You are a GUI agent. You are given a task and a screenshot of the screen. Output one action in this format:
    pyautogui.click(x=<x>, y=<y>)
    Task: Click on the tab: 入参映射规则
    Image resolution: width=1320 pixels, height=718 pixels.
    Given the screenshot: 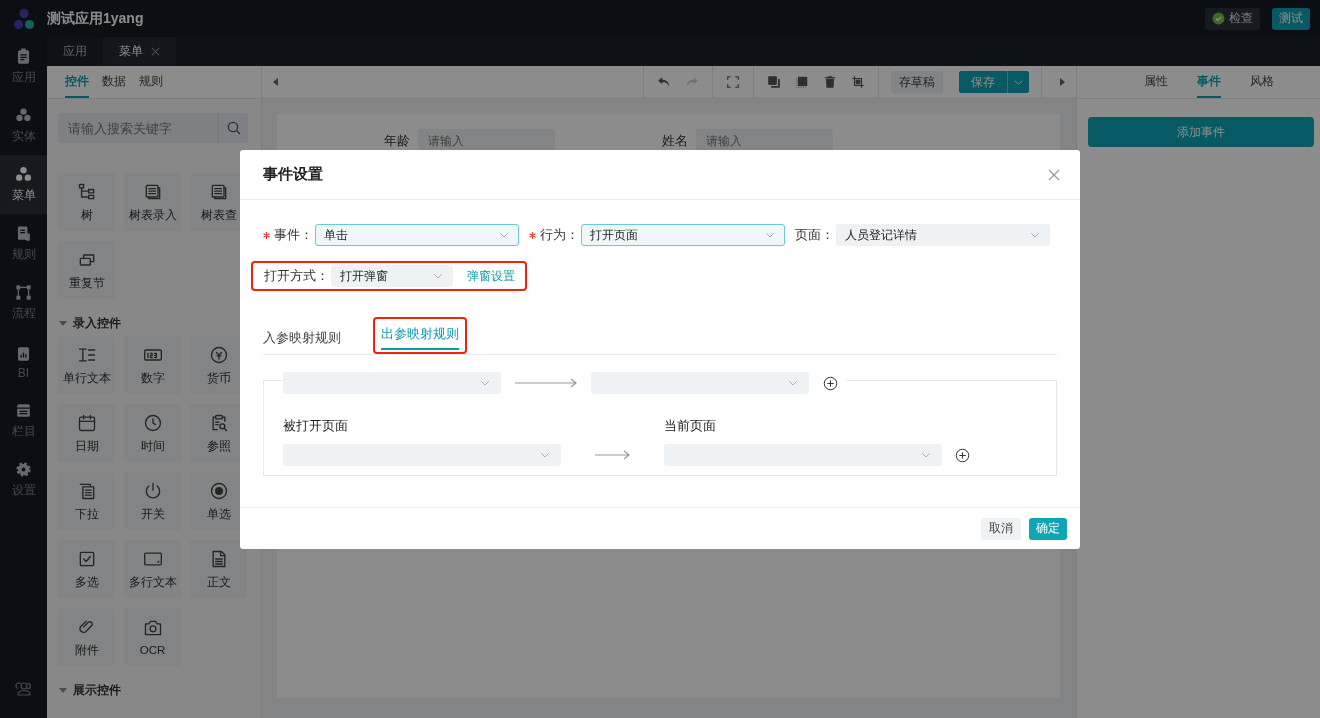 What is the action you would take?
    pyautogui.click(x=302, y=338)
    